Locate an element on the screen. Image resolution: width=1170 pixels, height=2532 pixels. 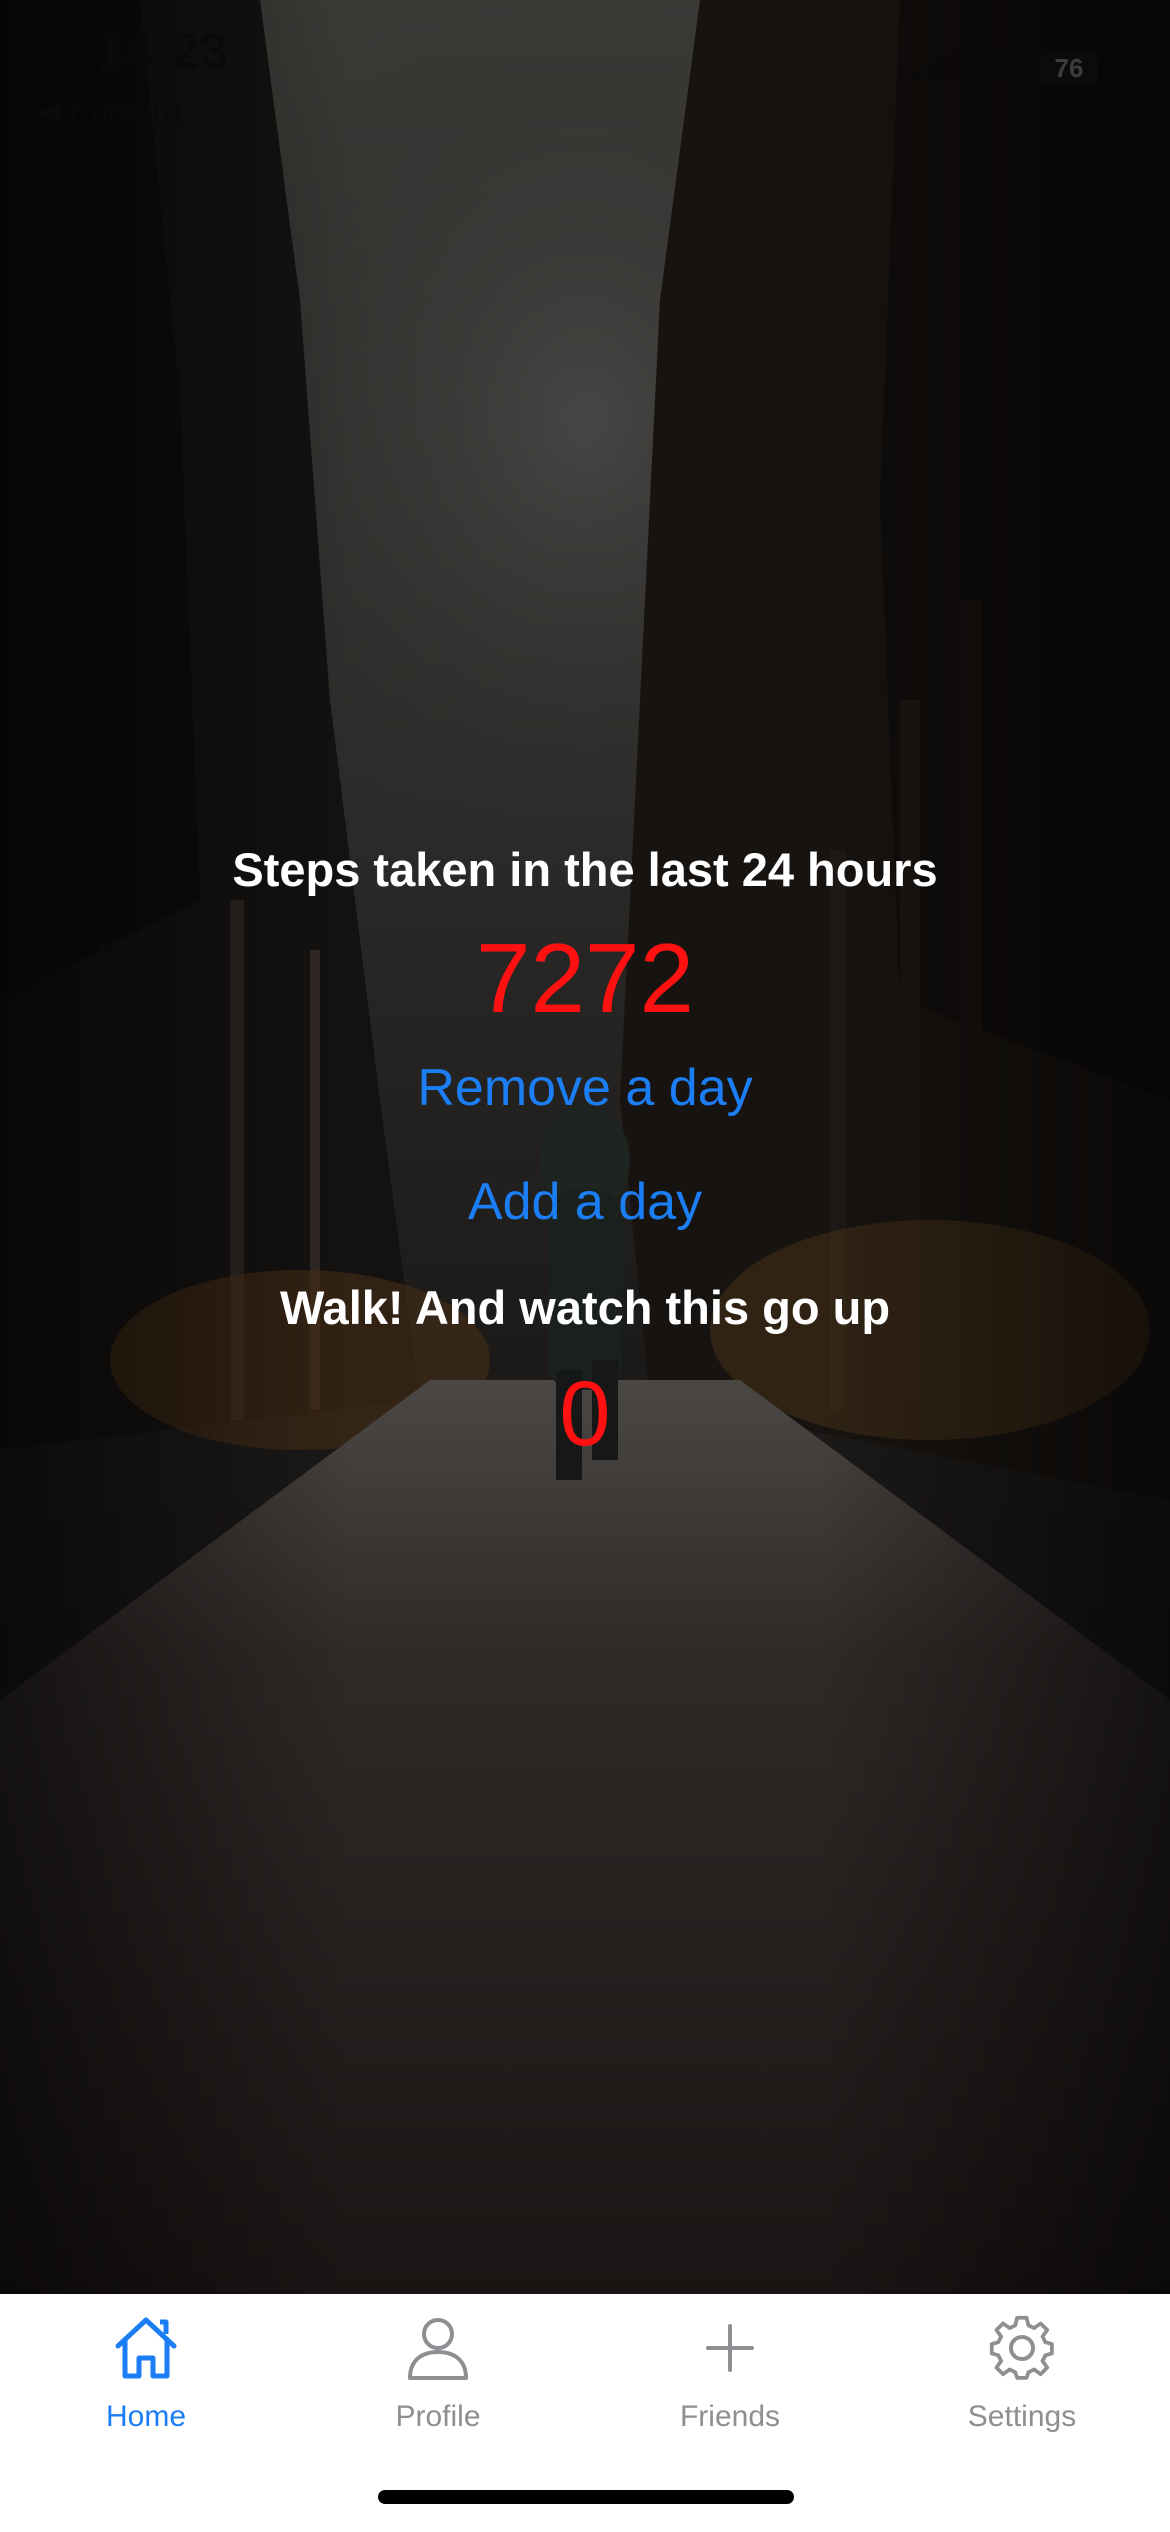
tab-settings-label: Settings is located at coordinates (1022, 2416).